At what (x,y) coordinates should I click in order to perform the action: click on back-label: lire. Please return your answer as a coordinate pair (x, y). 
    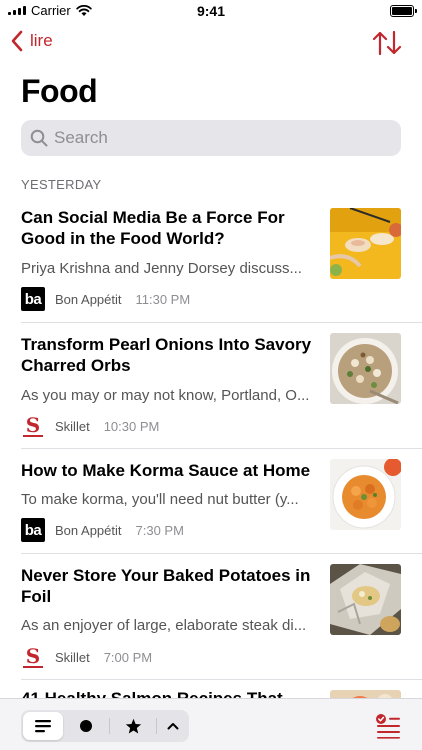
    Looking at the image, I should click on (41, 40).